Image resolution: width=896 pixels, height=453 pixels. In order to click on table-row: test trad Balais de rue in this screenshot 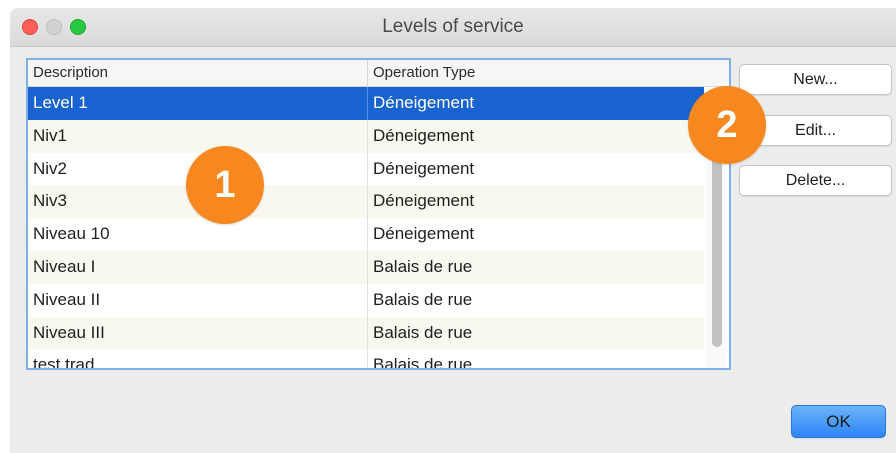, I will do `click(366, 359)`.